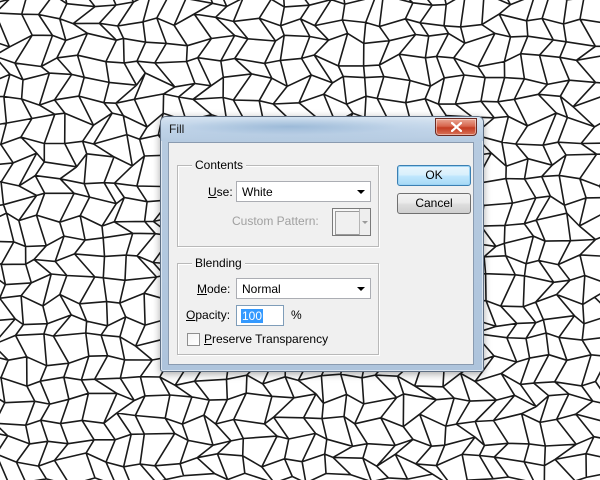 The image size is (600, 480). I want to click on custom-pattern-picker, so click(351, 222).